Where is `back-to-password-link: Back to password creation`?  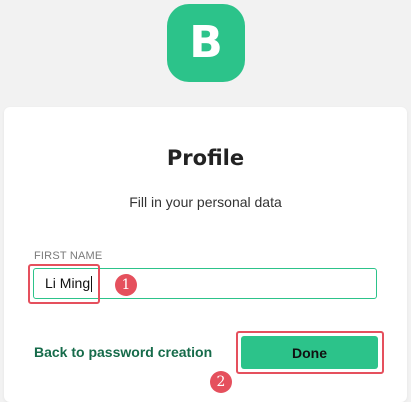
back-to-password-link: Back to password creation is located at coordinates (123, 352).